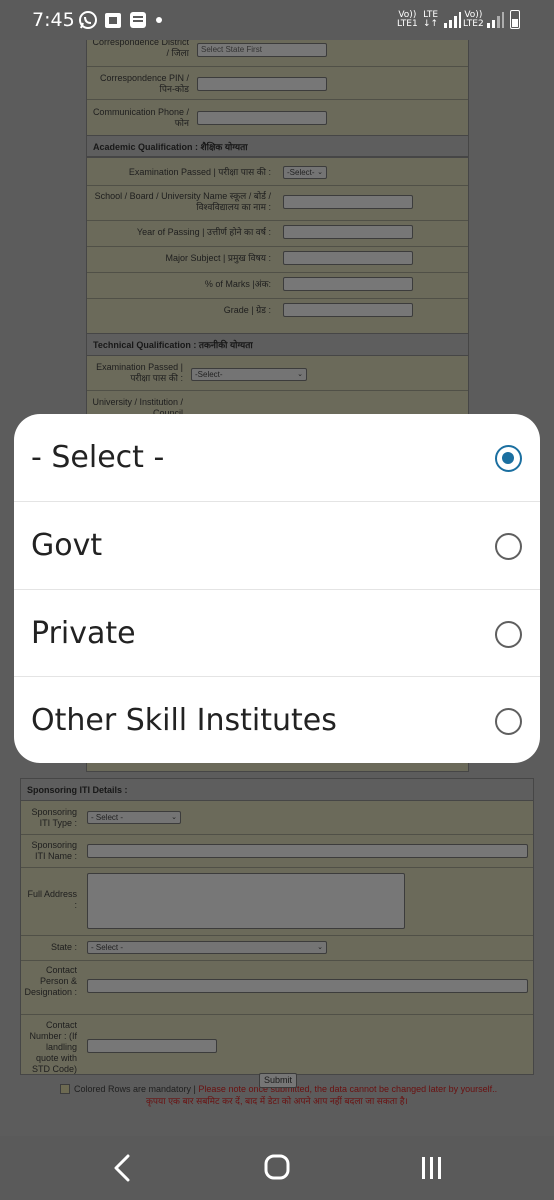 The width and height of the screenshot is (554, 1200). Describe the element at coordinates (122, 1168) in the screenshot. I see `back-icon` at that location.